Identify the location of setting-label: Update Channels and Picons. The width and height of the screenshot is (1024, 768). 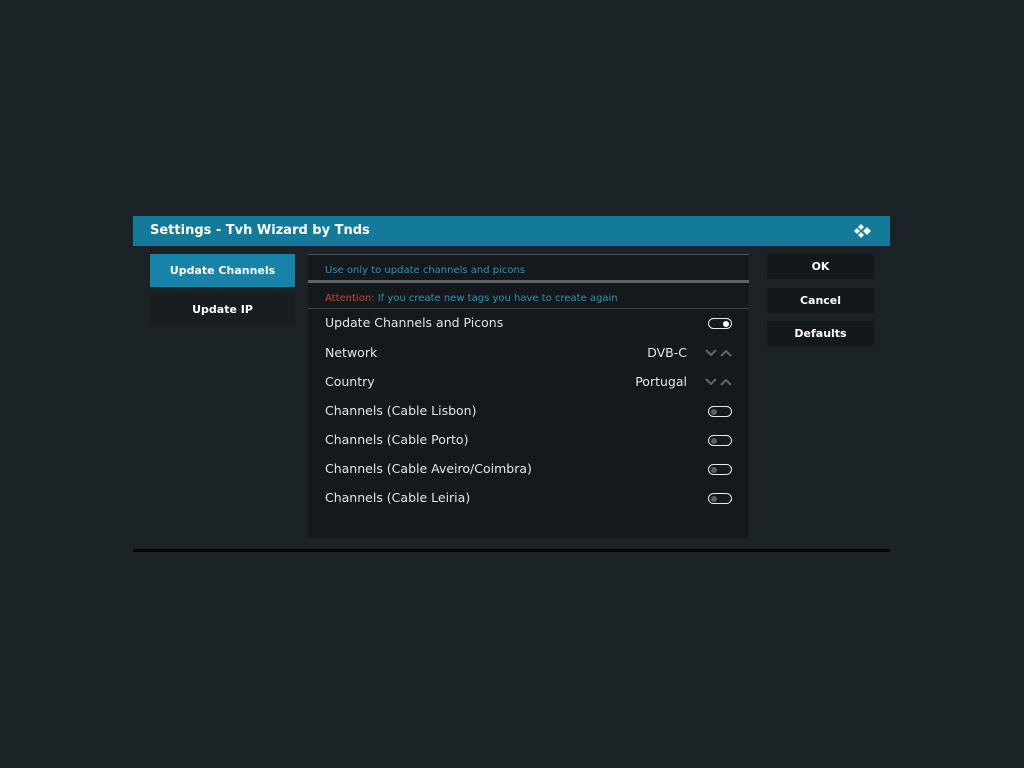
(414, 322).